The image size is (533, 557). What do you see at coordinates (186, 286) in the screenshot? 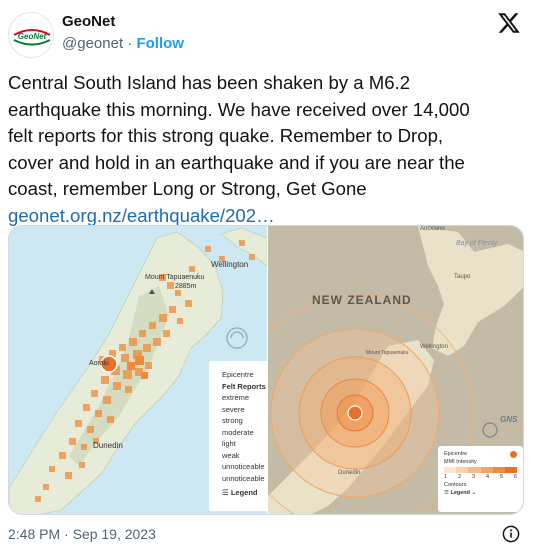
I see `svg-text: 2885m` at bounding box center [186, 286].